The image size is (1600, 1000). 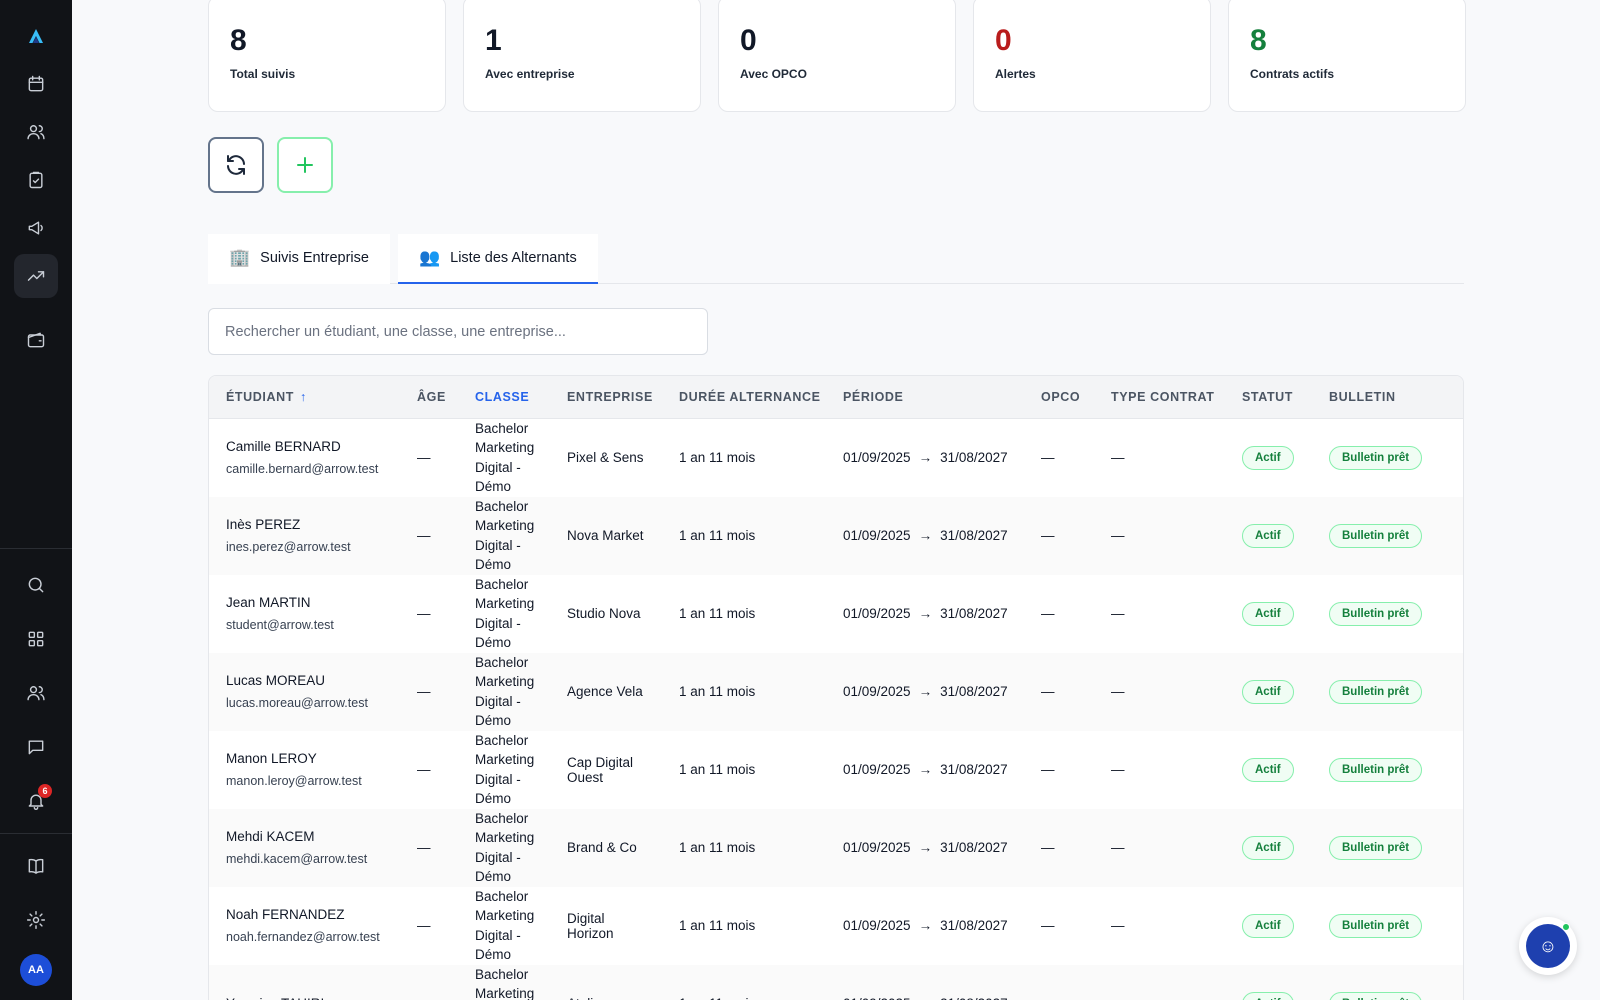 What do you see at coordinates (45, 791) in the screenshot?
I see `notification-badge: 6` at bounding box center [45, 791].